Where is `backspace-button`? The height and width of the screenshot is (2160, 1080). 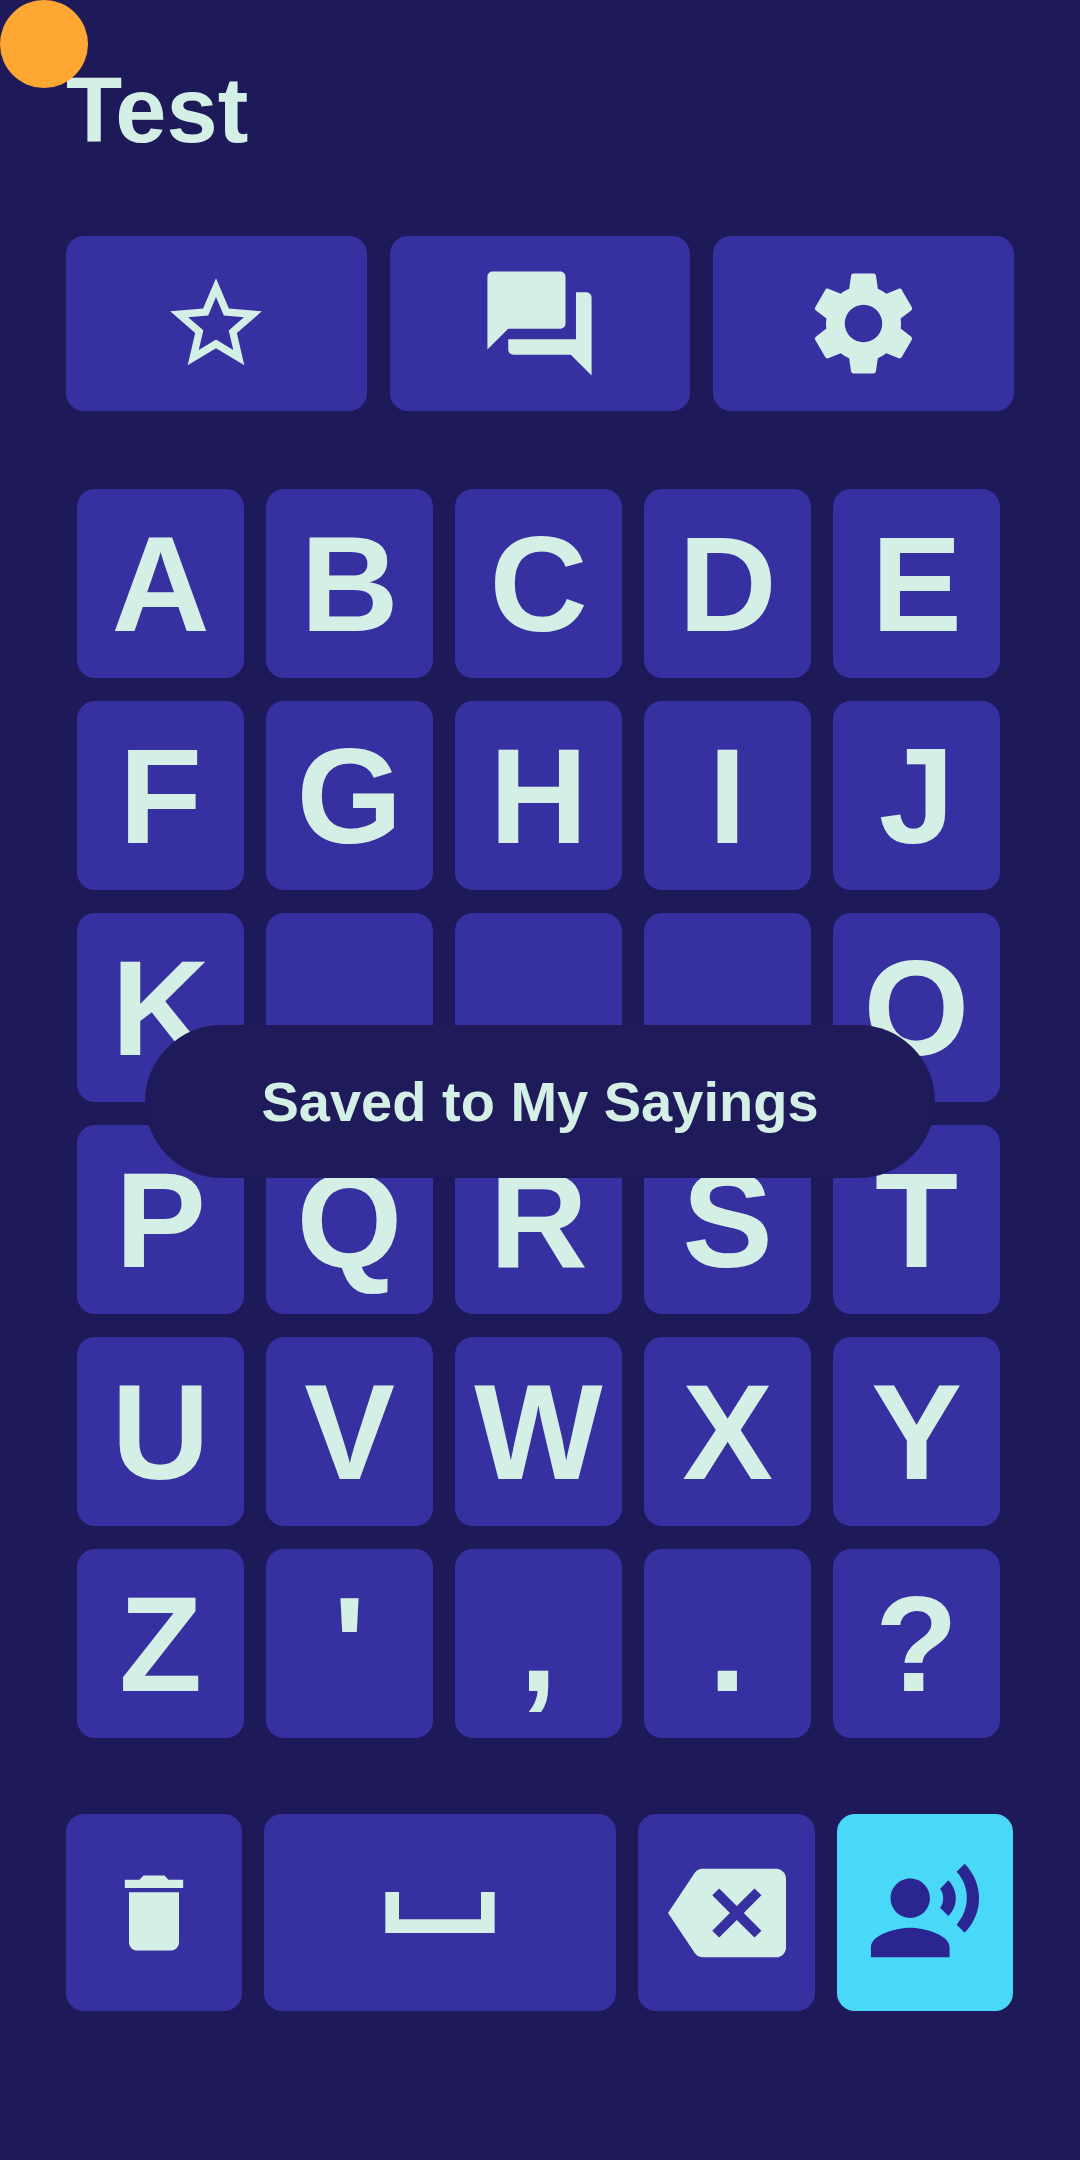
backspace-button is located at coordinates (726, 1912).